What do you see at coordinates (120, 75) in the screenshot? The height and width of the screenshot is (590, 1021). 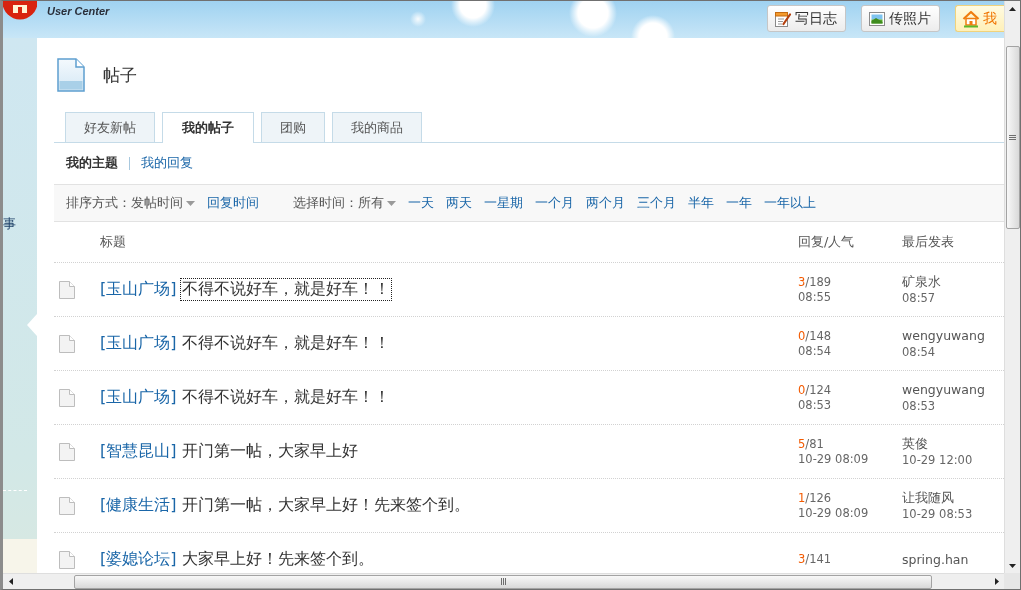 I see `page-title: 帖子` at bounding box center [120, 75].